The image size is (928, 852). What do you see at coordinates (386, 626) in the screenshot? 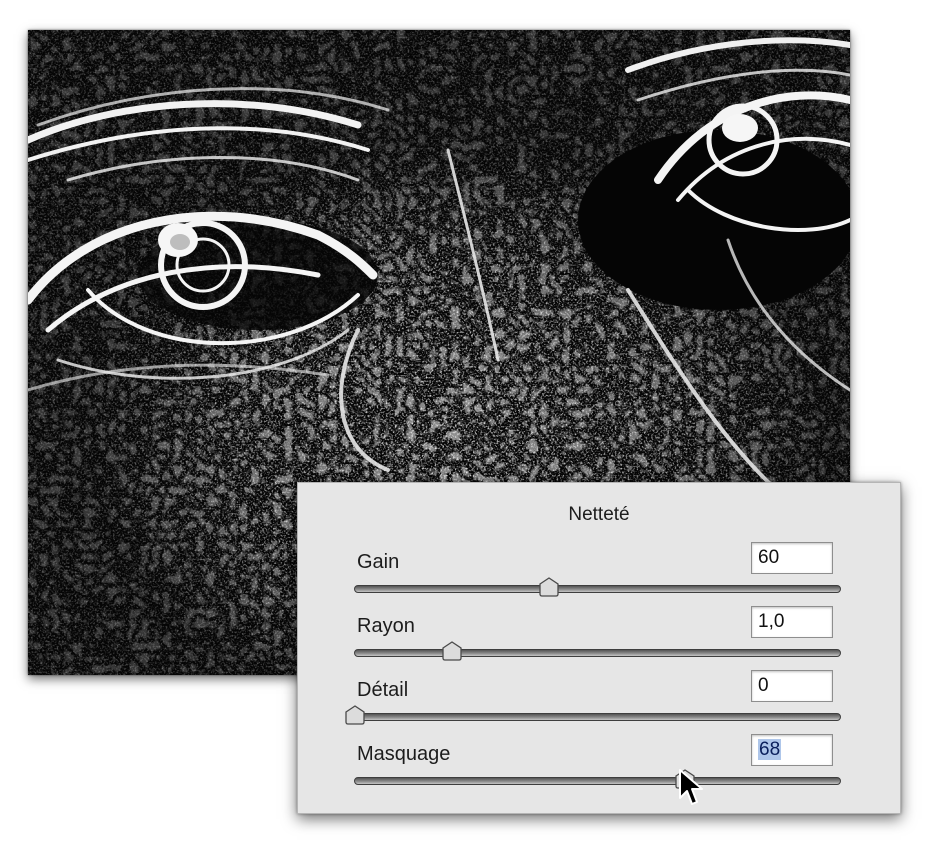
I see `radius-label: Rayon` at bounding box center [386, 626].